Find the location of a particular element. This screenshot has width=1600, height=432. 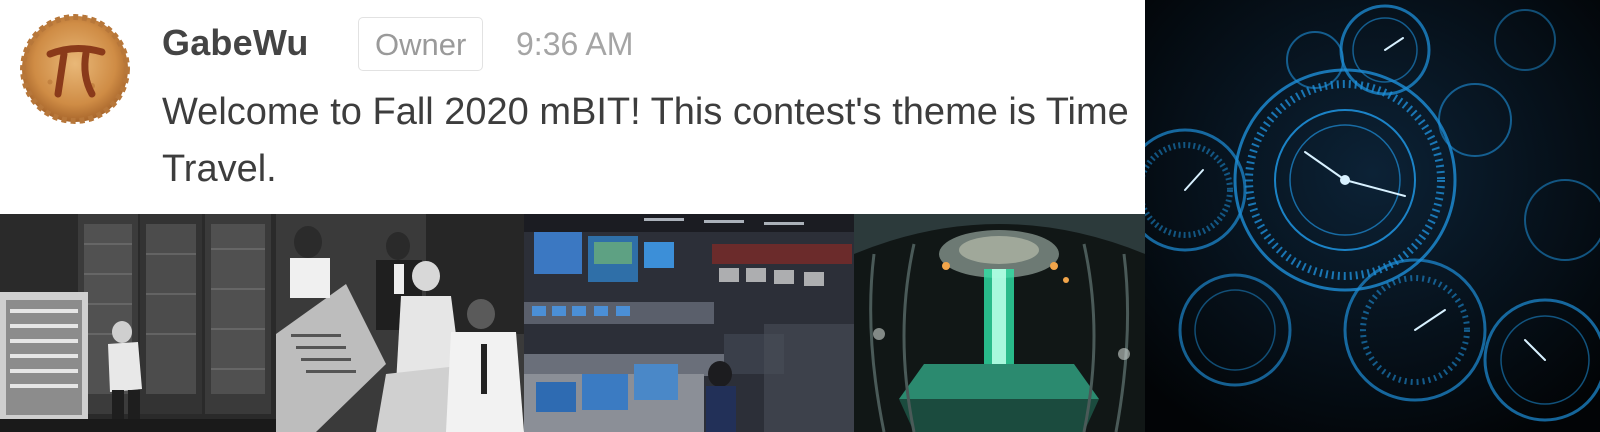

mission-control-photo is located at coordinates (689, 323).